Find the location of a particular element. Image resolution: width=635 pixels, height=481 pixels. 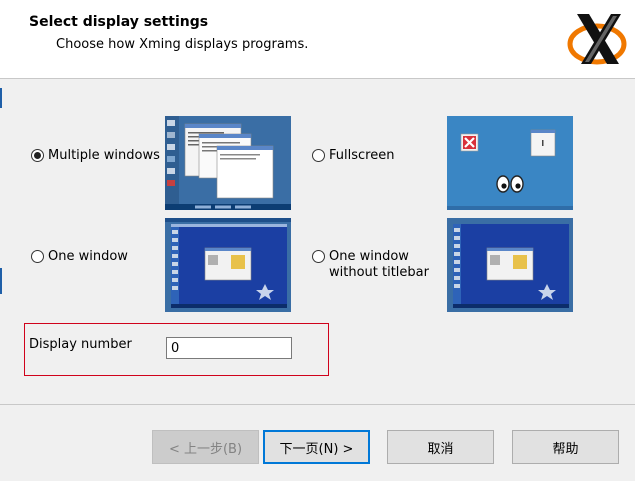

page-title: Select display settings is located at coordinates (119, 22).